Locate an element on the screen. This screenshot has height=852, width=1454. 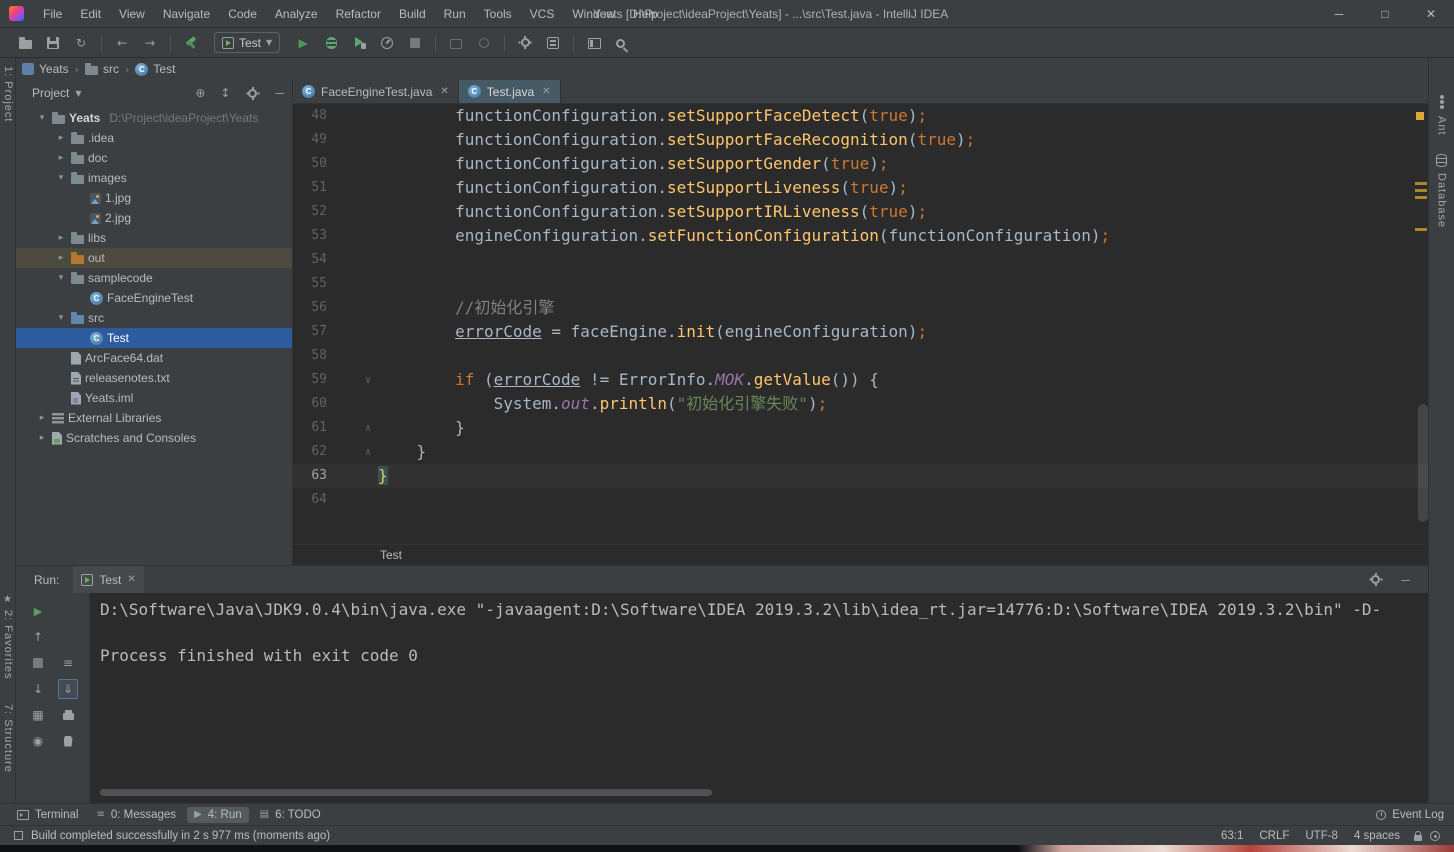
dump-threads-icon is located at coordinates (484, 43).